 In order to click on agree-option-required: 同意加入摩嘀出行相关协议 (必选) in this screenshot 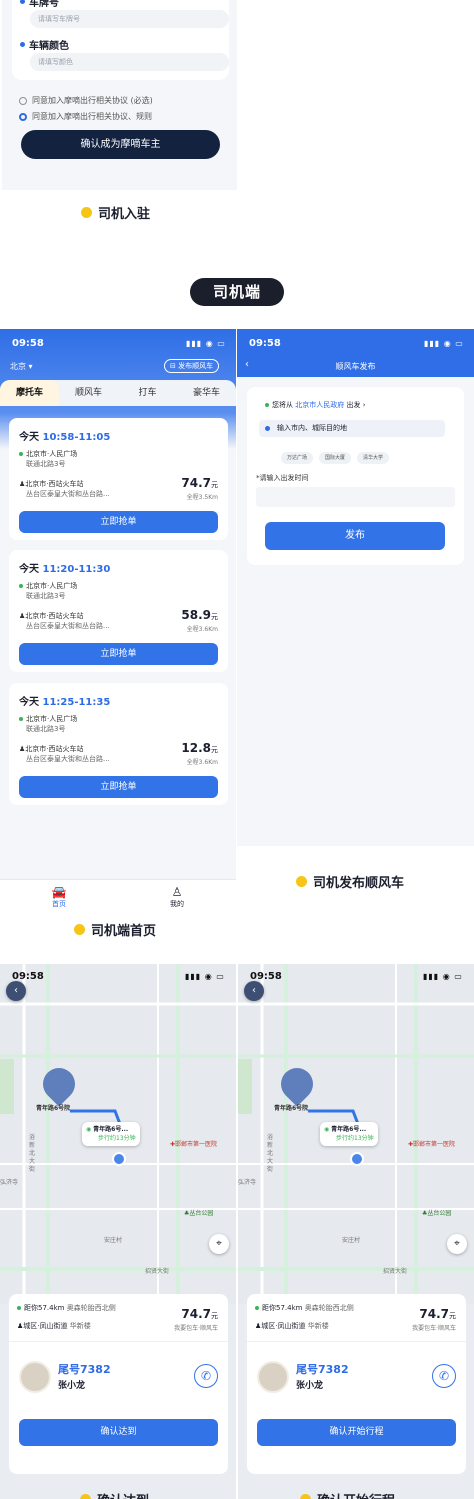, I will do `click(86, 100)`.